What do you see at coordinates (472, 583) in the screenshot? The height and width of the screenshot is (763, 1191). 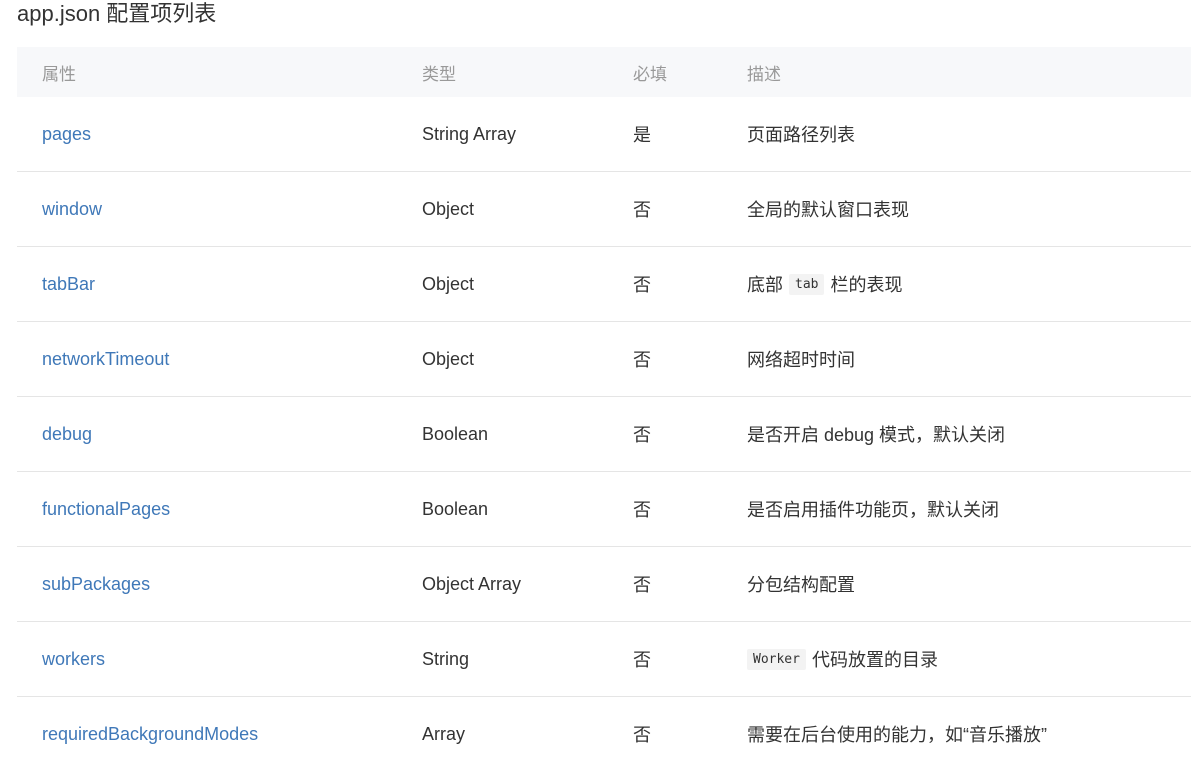 I see `type-cell: Object Array` at bounding box center [472, 583].